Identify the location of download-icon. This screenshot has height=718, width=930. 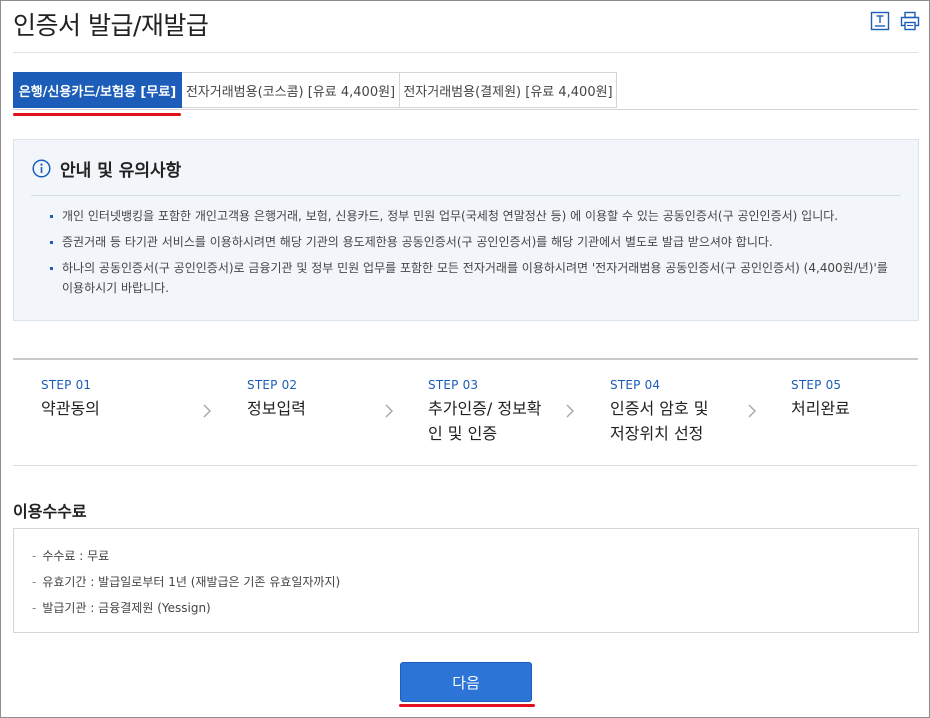
(880, 21).